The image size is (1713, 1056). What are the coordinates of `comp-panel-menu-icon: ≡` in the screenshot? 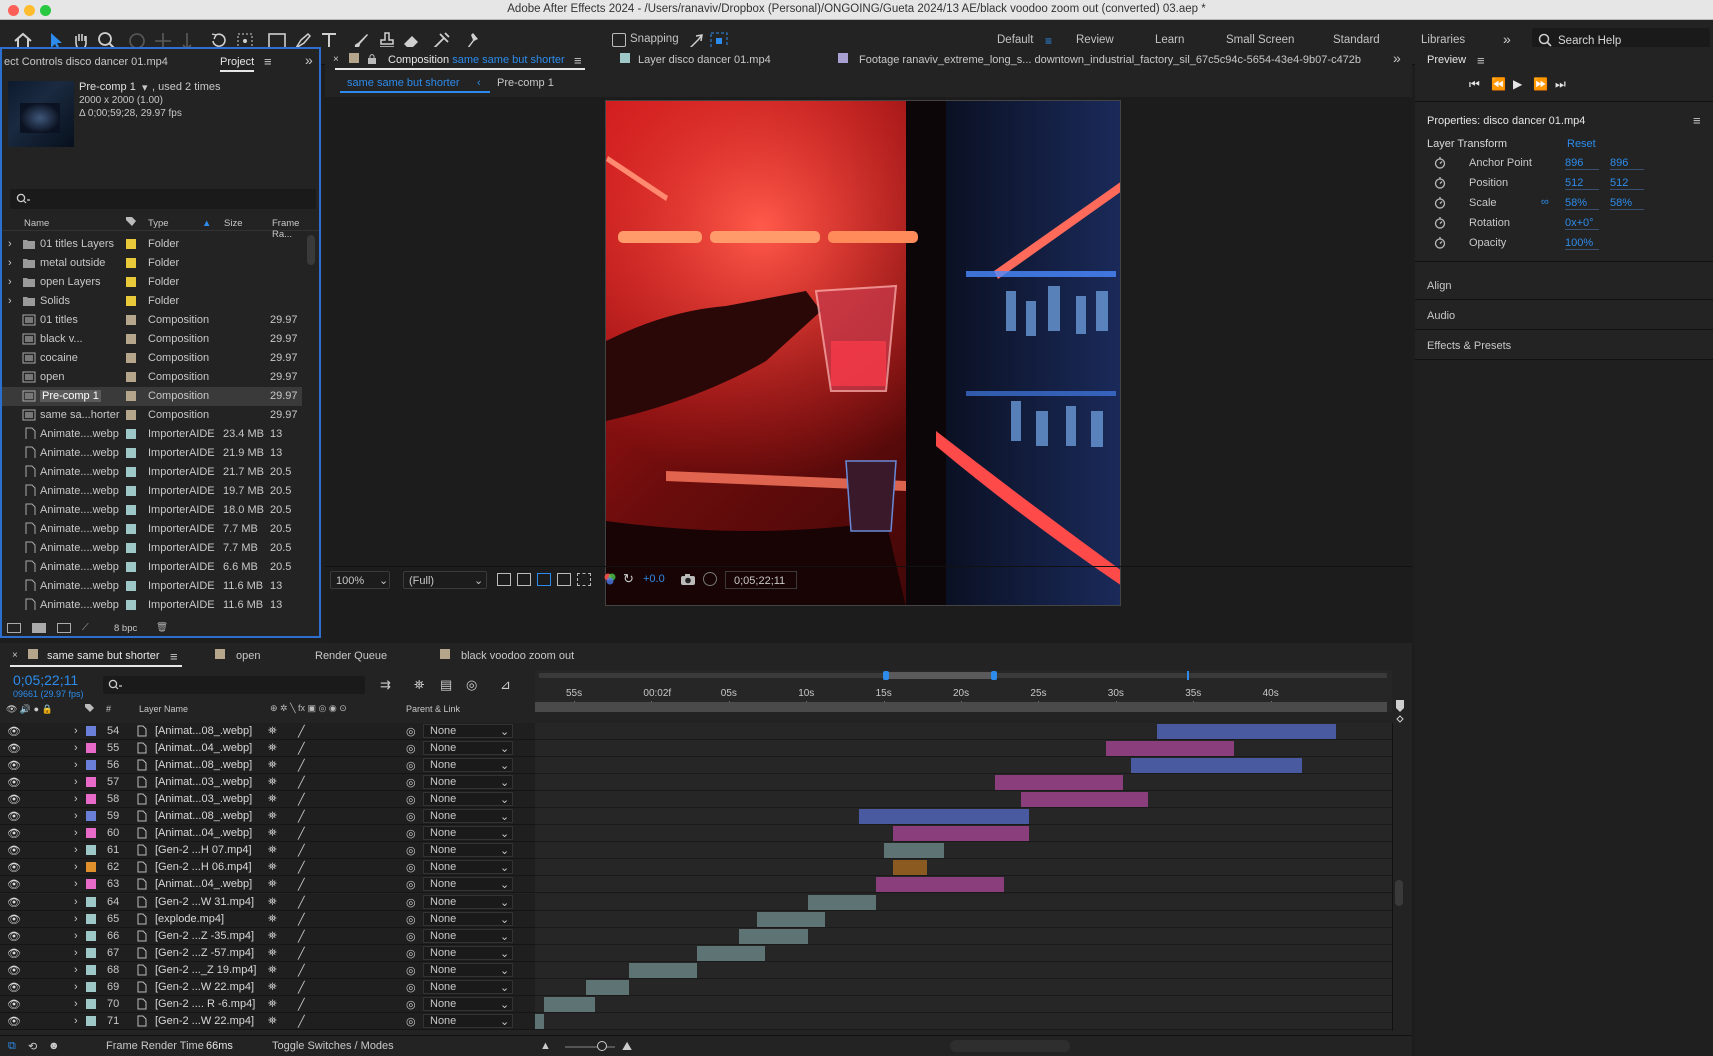 It's located at (578, 60).